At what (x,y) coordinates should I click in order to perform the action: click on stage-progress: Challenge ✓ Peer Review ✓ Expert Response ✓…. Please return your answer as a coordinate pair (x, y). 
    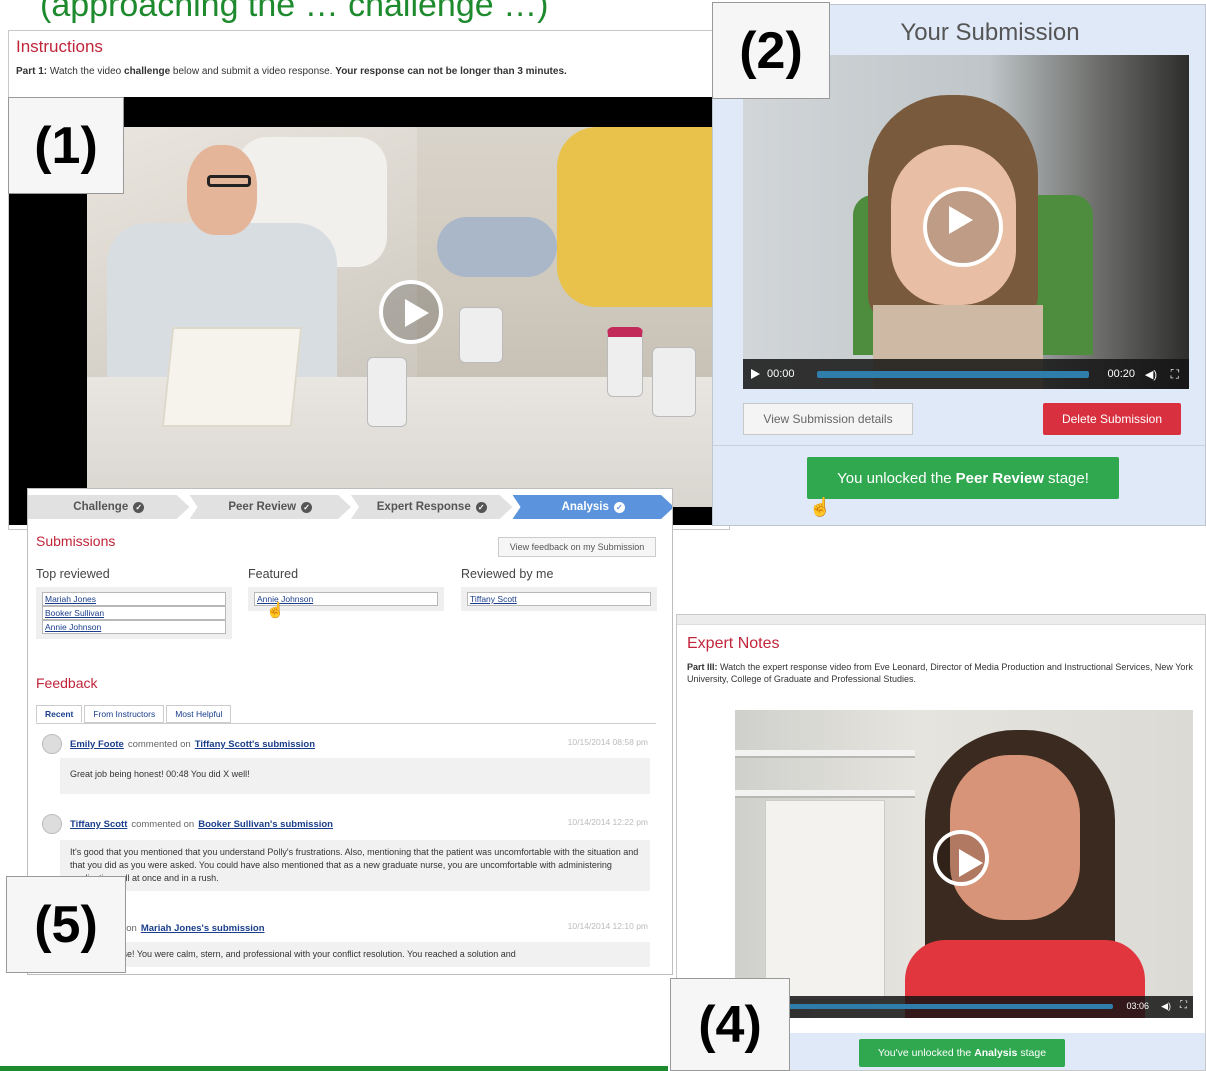
    Looking at the image, I should click on (350, 507).